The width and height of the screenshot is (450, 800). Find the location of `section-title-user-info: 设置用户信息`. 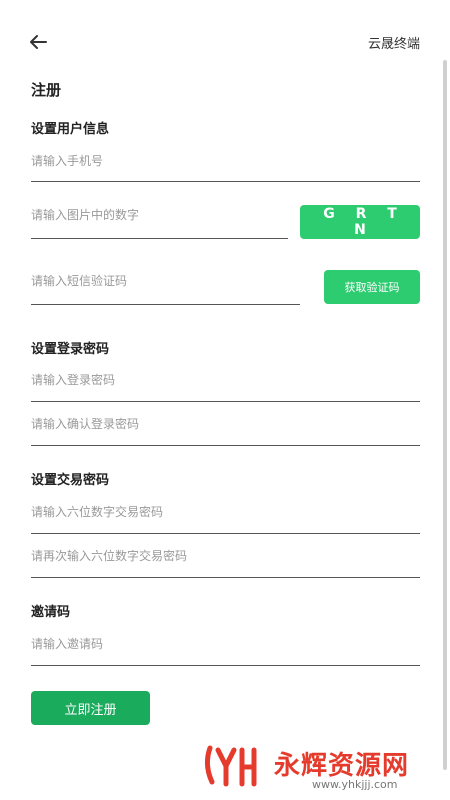

section-title-user-info: 设置用户信息 is located at coordinates (70, 129).